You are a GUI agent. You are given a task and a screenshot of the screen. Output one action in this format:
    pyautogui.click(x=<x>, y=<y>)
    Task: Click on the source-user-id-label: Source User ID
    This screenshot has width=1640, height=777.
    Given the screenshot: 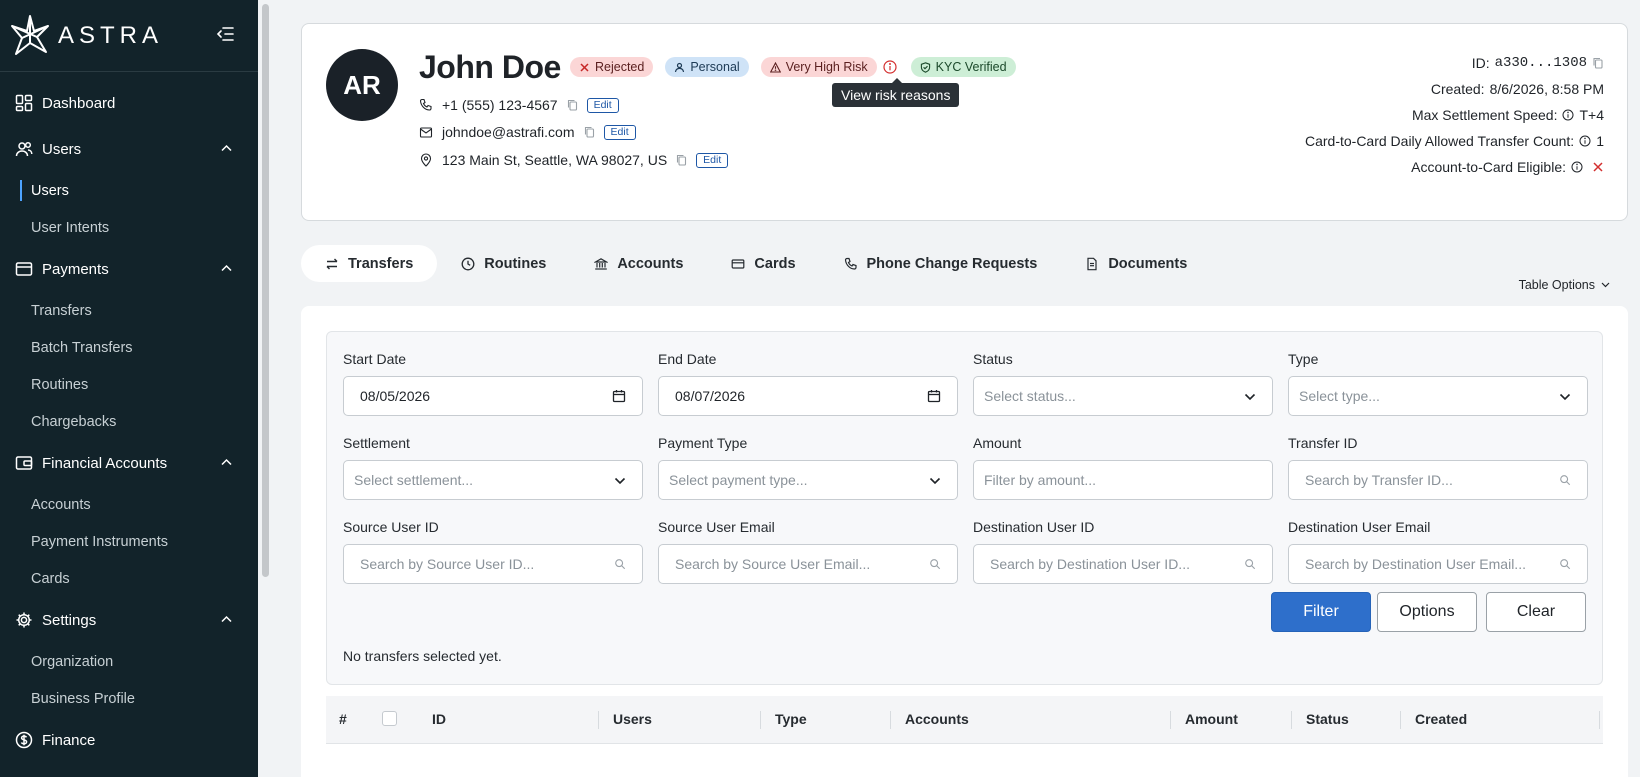 What is the action you would take?
    pyautogui.click(x=391, y=527)
    